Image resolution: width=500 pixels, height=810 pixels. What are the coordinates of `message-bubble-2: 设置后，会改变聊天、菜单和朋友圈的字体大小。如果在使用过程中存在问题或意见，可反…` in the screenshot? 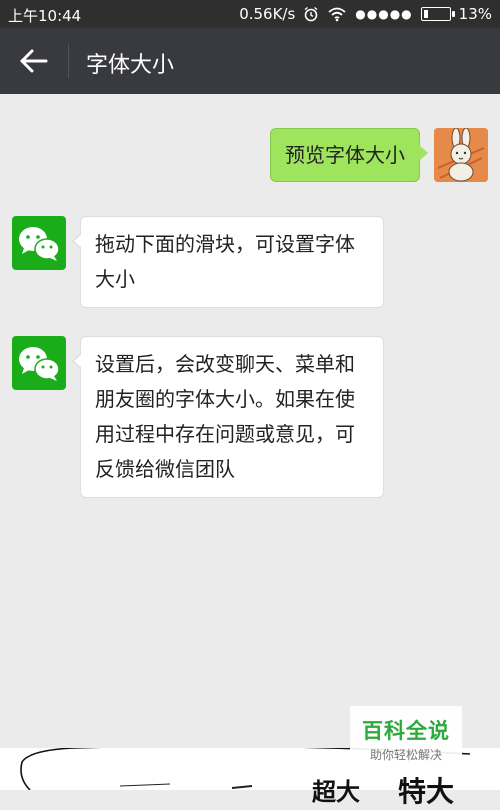 It's located at (228, 417).